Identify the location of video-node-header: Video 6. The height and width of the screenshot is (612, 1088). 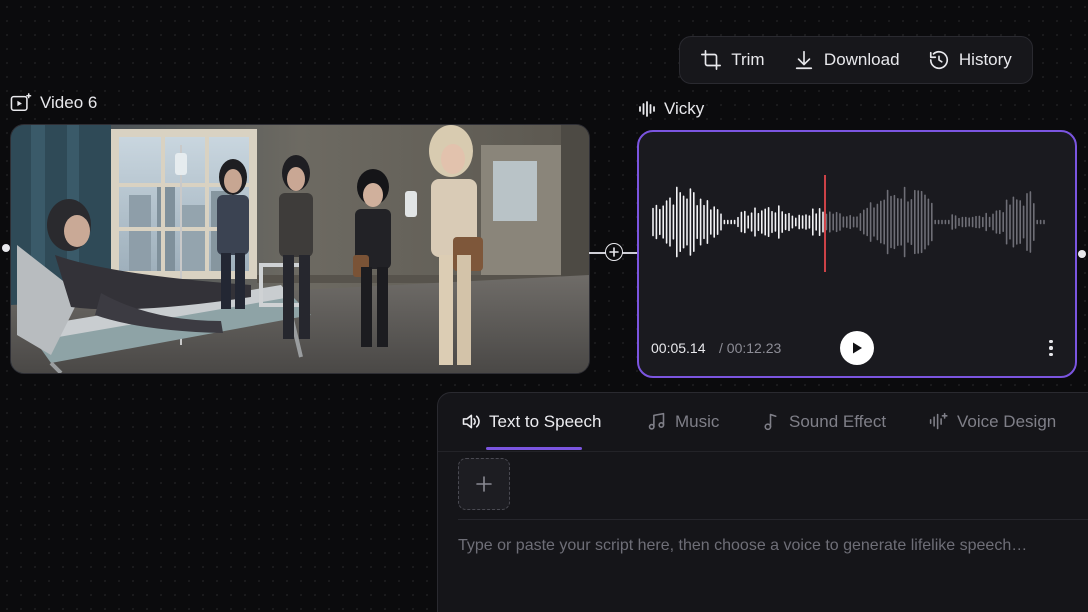
(53, 103).